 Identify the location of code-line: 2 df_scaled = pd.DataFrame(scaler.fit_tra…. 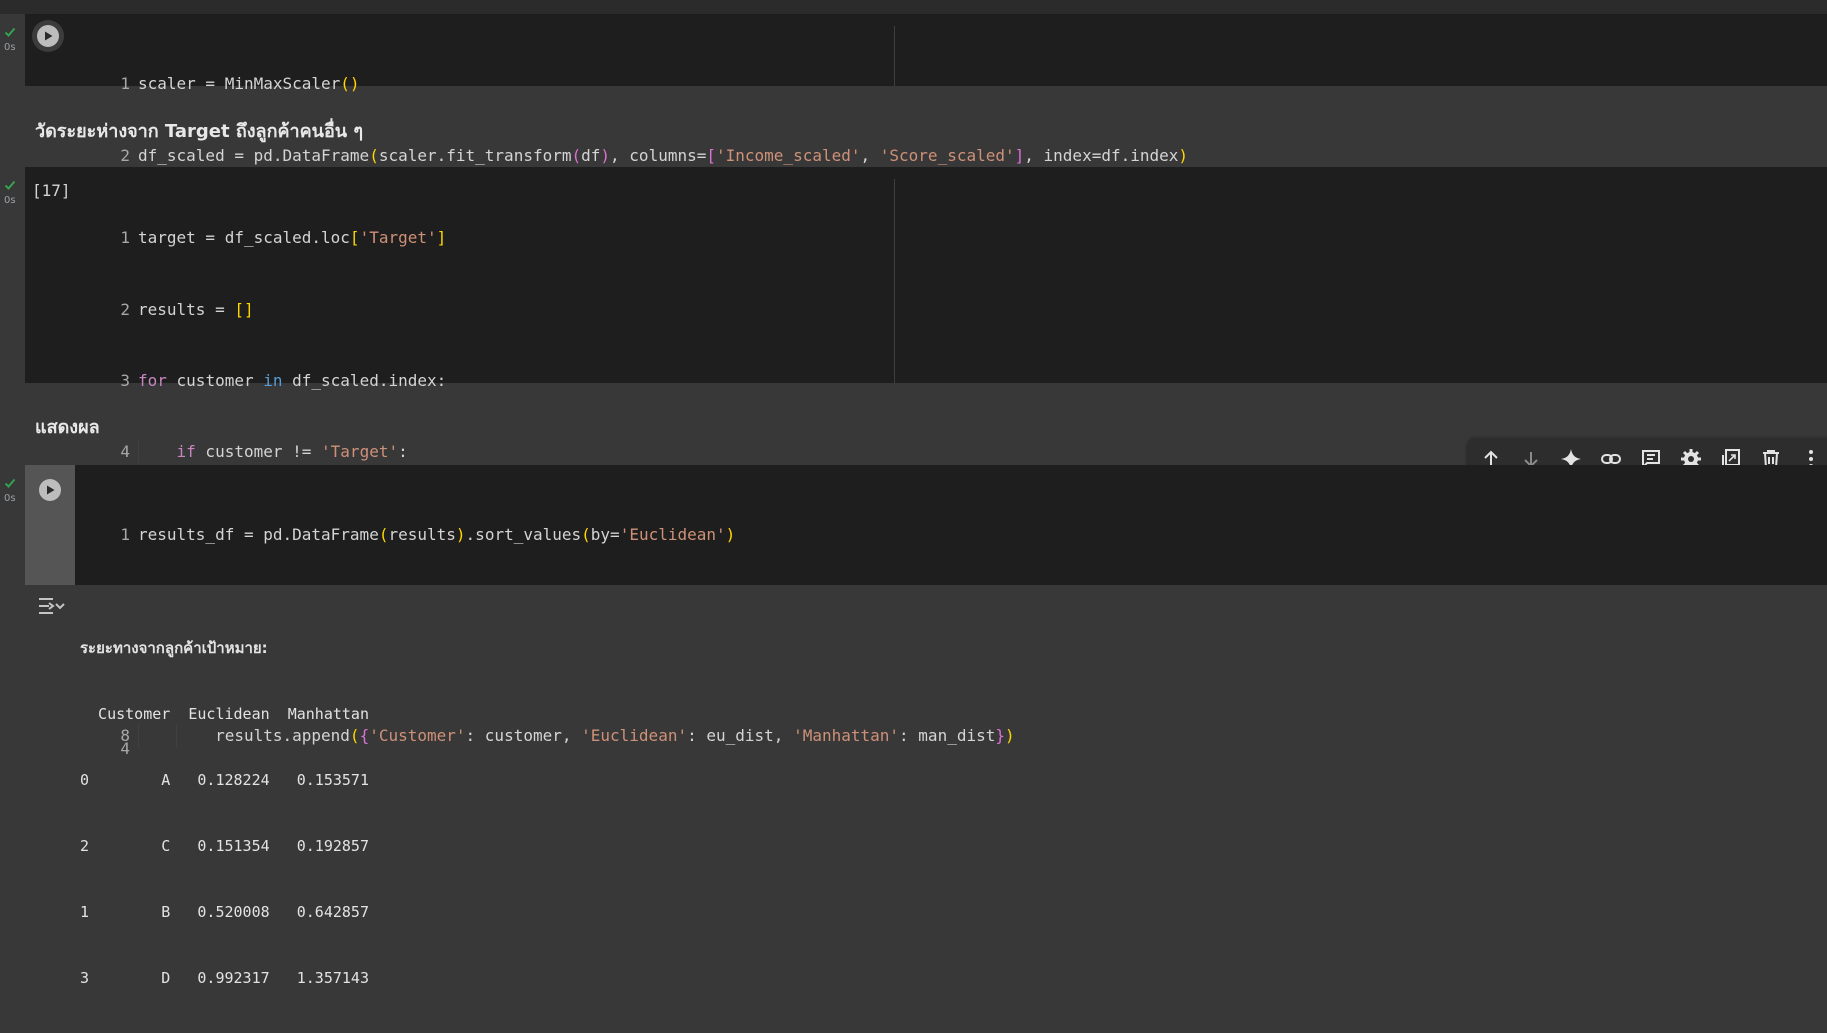
(654, 155).